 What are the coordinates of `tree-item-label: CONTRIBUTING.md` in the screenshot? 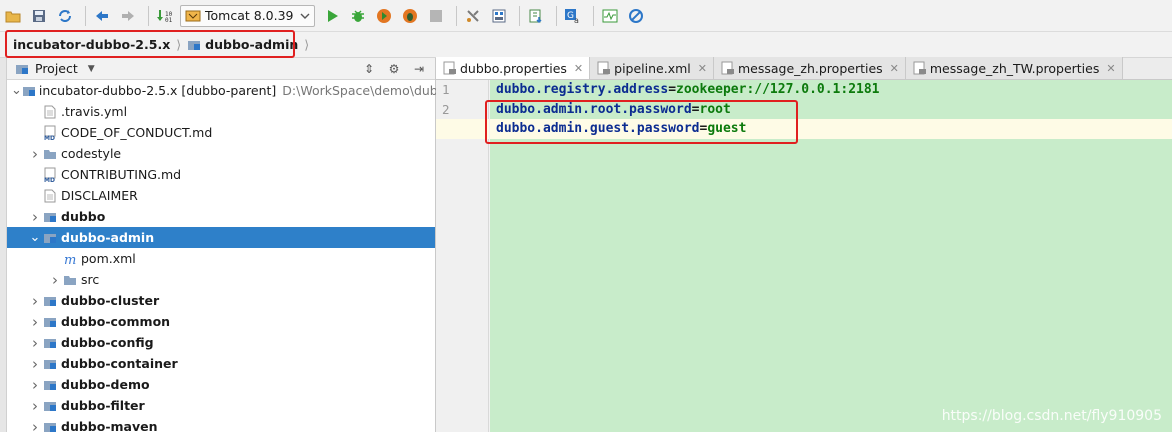 It's located at (121, 174).